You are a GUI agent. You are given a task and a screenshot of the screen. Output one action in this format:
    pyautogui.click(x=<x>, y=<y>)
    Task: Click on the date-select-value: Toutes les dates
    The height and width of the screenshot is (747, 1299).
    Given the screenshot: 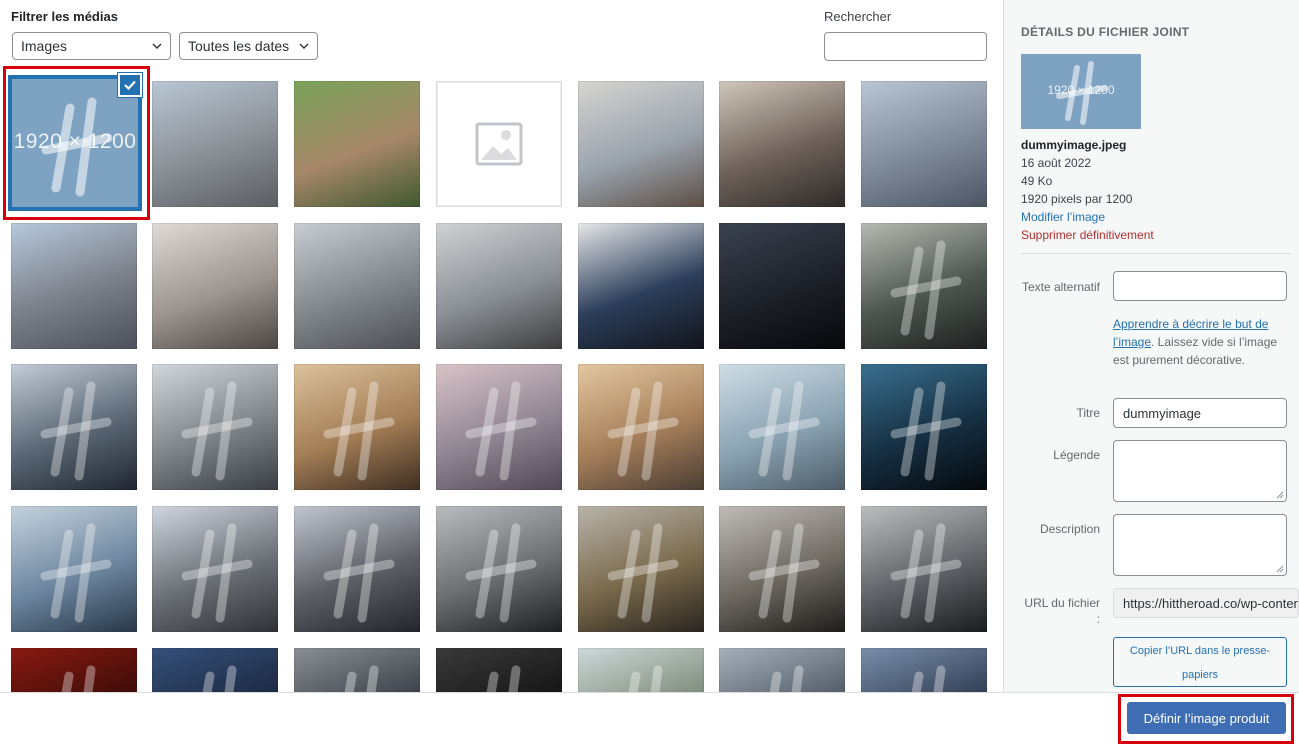 What is the action you would take?
    pyautogui.click(x=239, y=46)
    